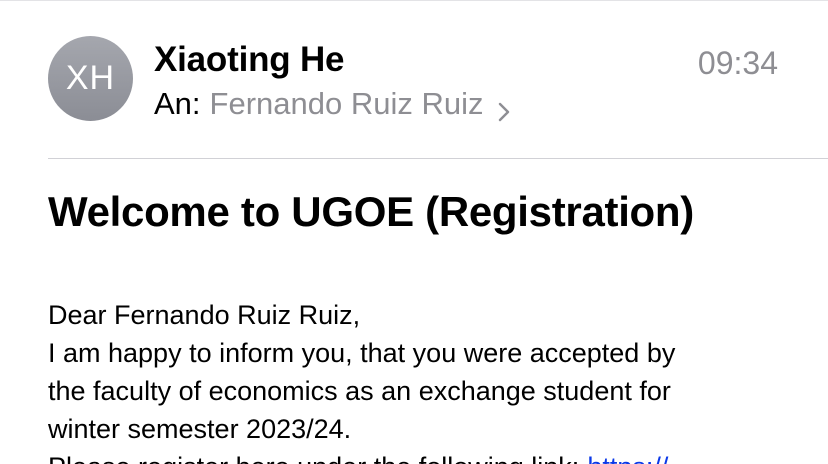 The width and height of the screenshot is (828, 464). I want to click on recipient-label: An:, so click(177, 103).